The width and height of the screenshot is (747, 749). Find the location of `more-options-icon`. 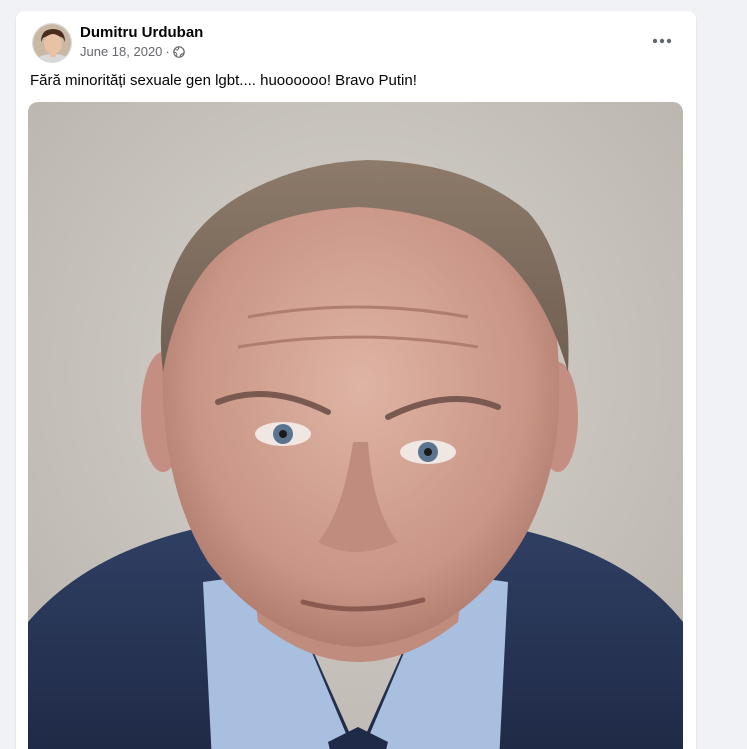

more-options-icon is located at coordinates (662, 41).